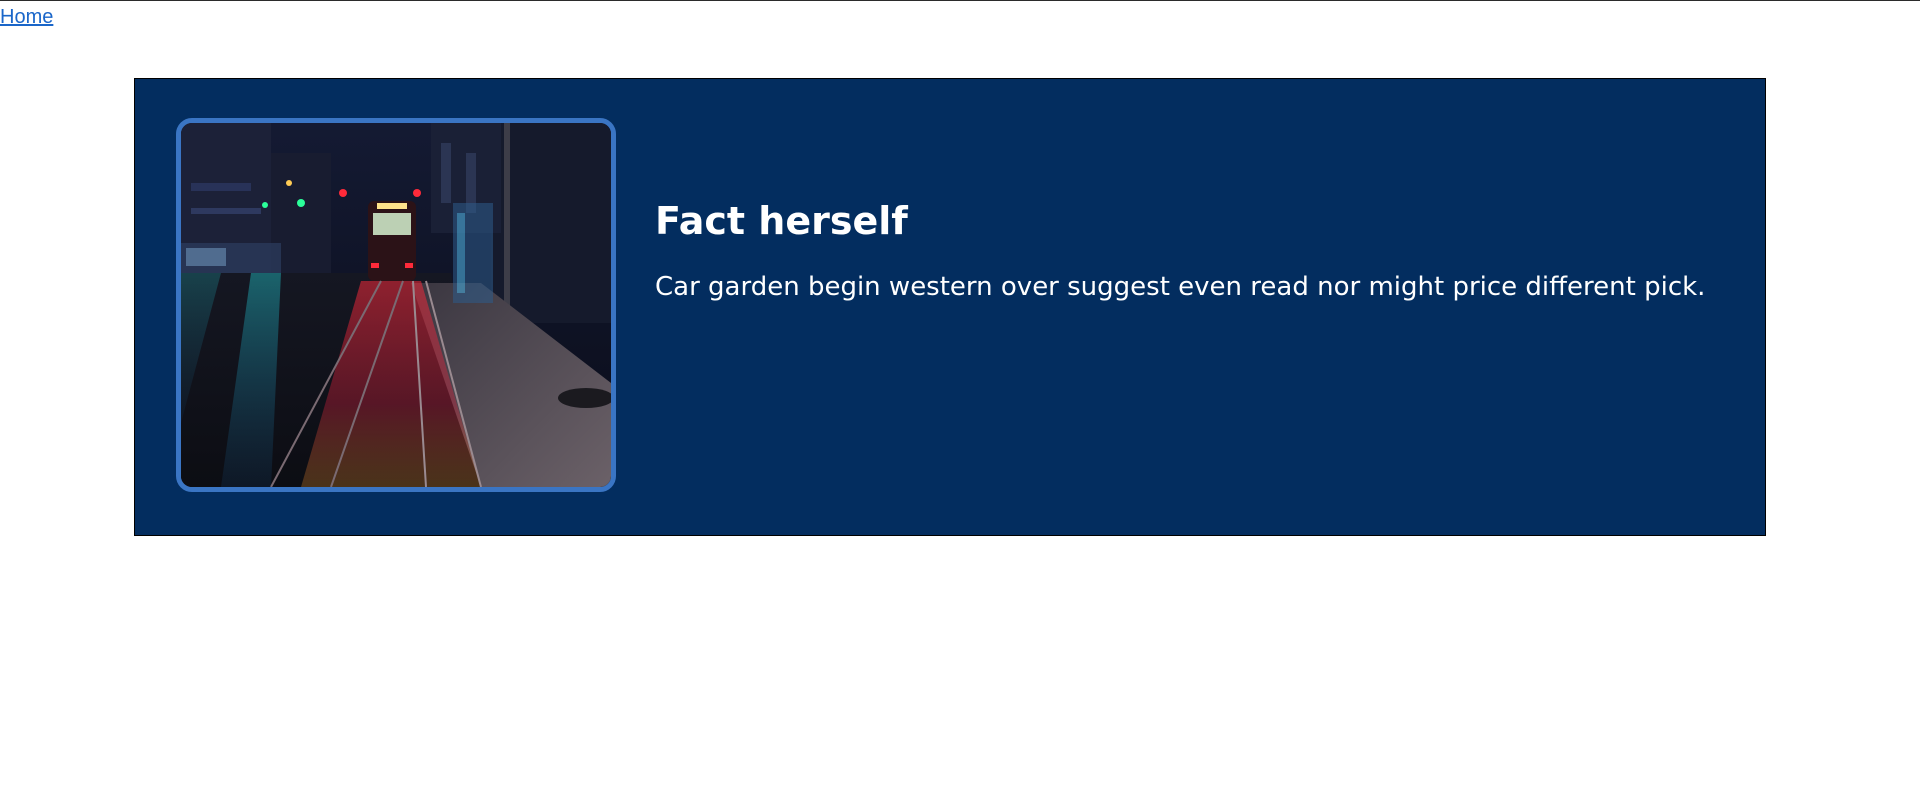 The height and width of the screenshot is (800, 1920). Describe the element at coordinates (960, 0) in the screenshot. I see `top-divider` at that location.